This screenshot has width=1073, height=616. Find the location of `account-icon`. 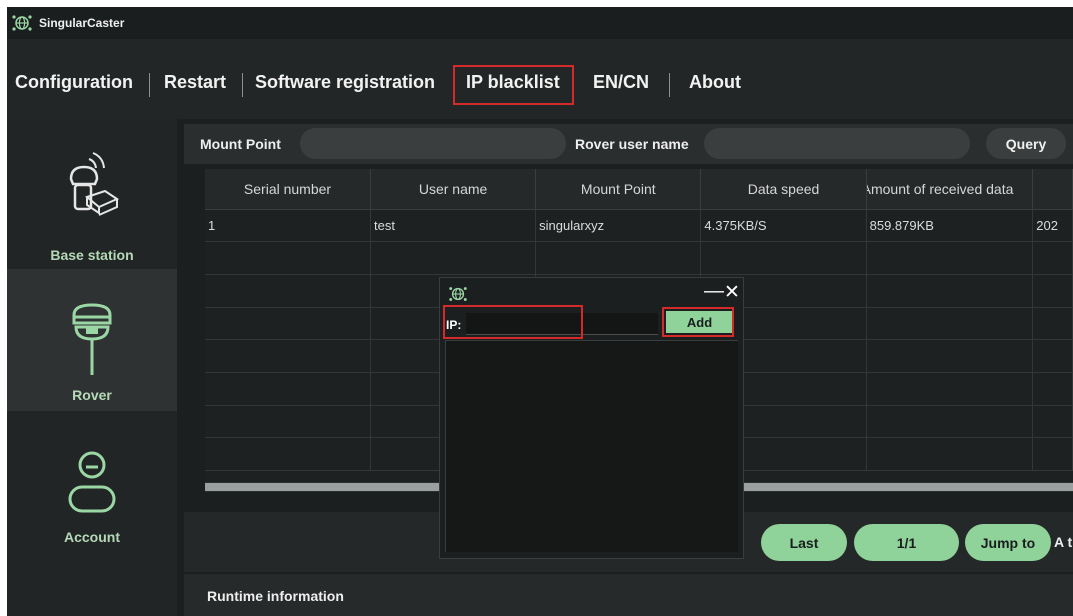

account-icon is located at coordinates (92, 484).